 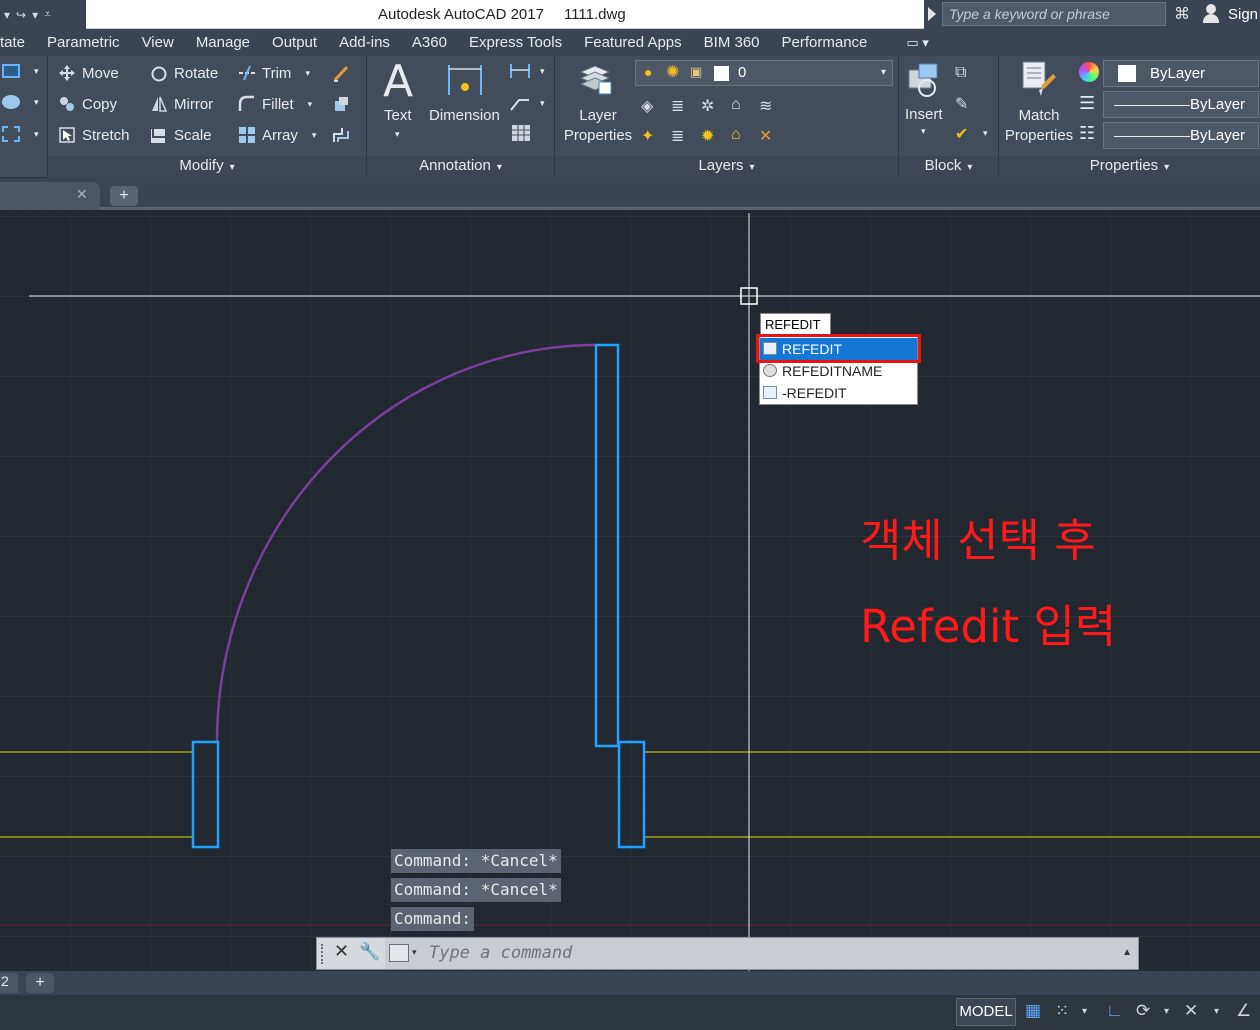 What do you see at coordinates (917, 43) in the screenshot?
I see `ribbon-minimize-icon: ▭ ▾` at bounding box center [917, 43].